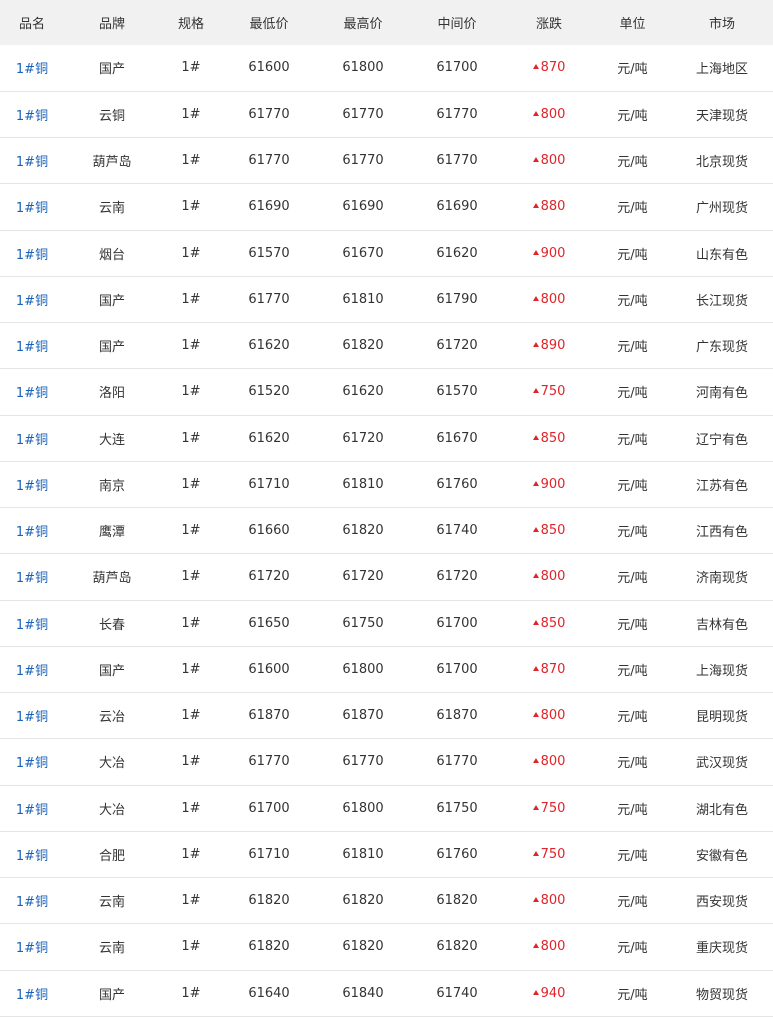  I want to click on change-cell: 870, so click(549, 669).